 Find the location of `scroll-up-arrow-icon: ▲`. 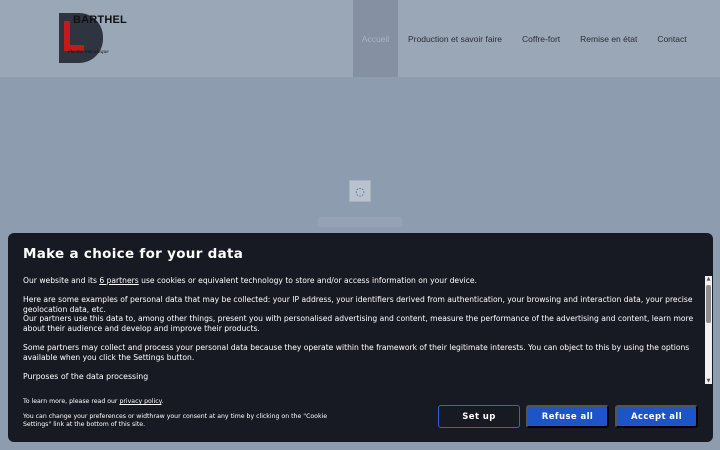

scroll-up-arrow-icon: ▲ is located at coordinates (708, 279).